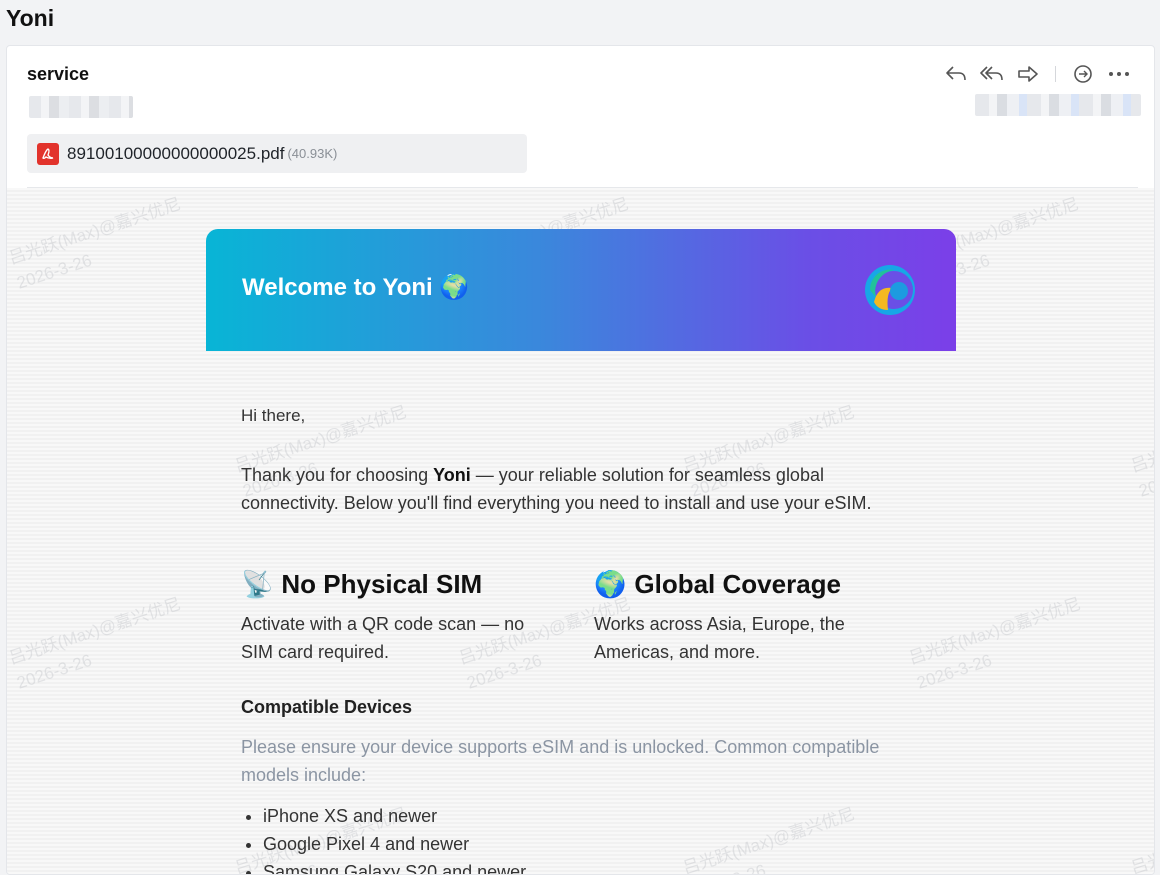 This screenshot has width=1160, height=875. Describe the element at coordinates (452, 475) in the screenshot. I see `brand-name: Yoni` at that location.